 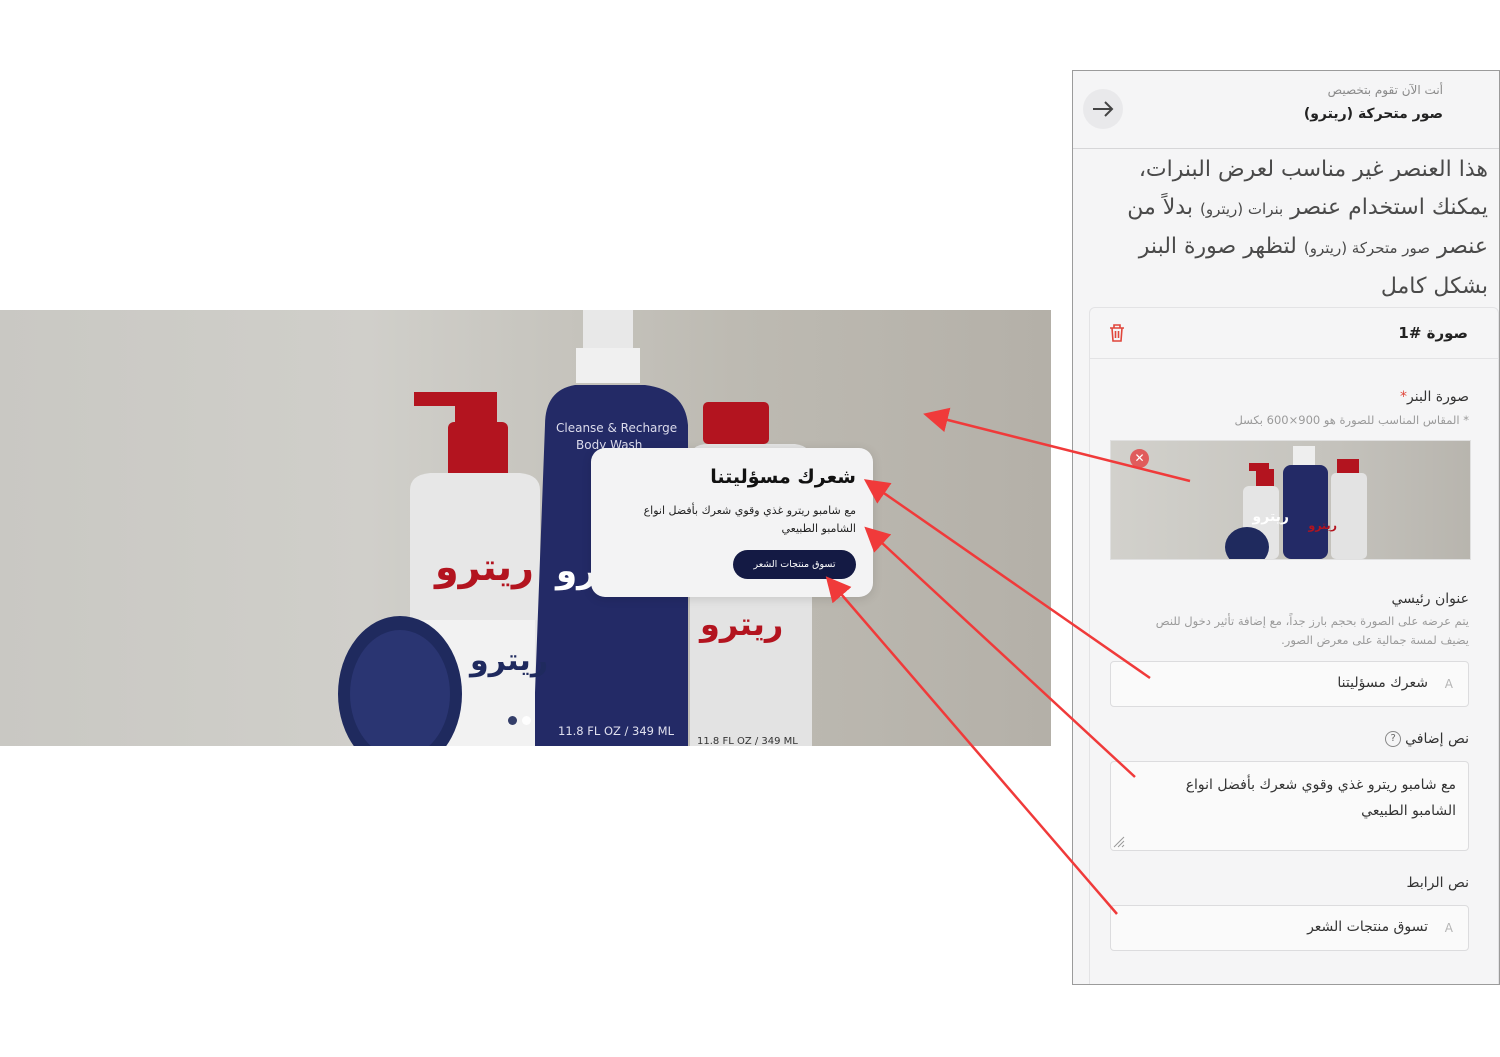 I want to click on back-button, so click(x=1103, y=109).